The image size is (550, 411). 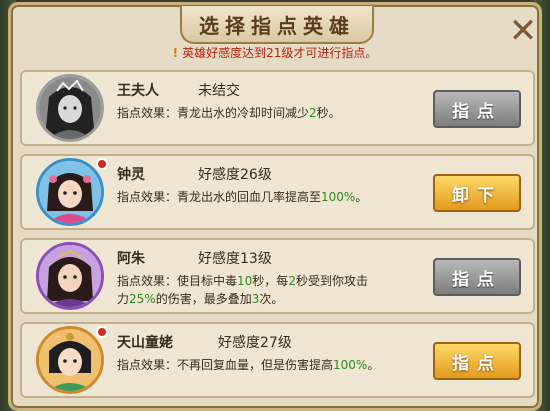 What do you see at coordinates (477, 109) in the screenshot?
I see `guide-button-1: 指点` at bounding box center [477, 109].